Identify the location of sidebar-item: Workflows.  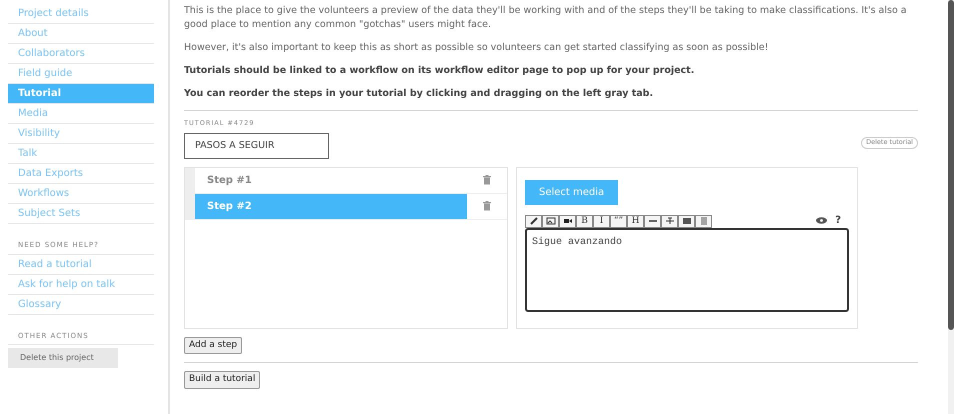
(81, 194).